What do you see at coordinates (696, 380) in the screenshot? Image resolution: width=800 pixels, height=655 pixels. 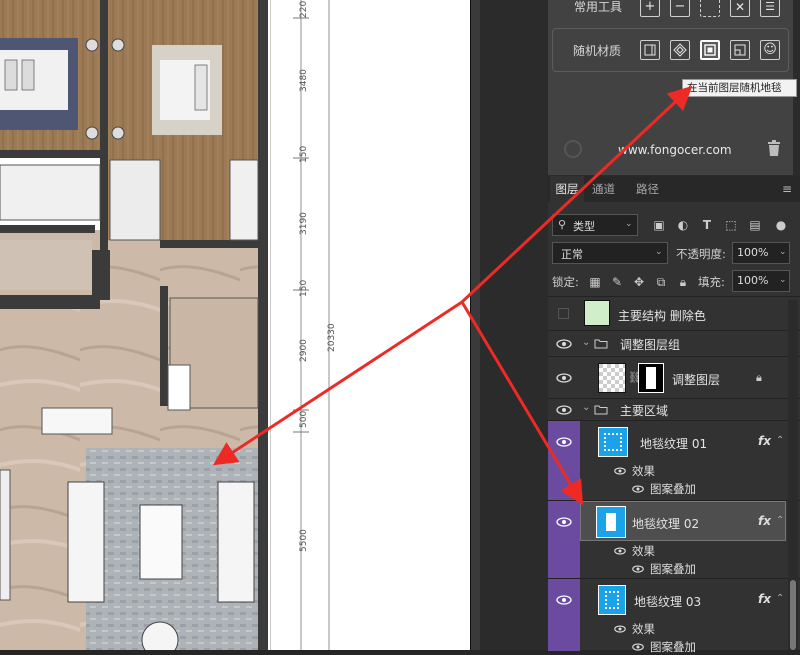 I see `layer-name: 调整图层` at bounding box center [696, 380].